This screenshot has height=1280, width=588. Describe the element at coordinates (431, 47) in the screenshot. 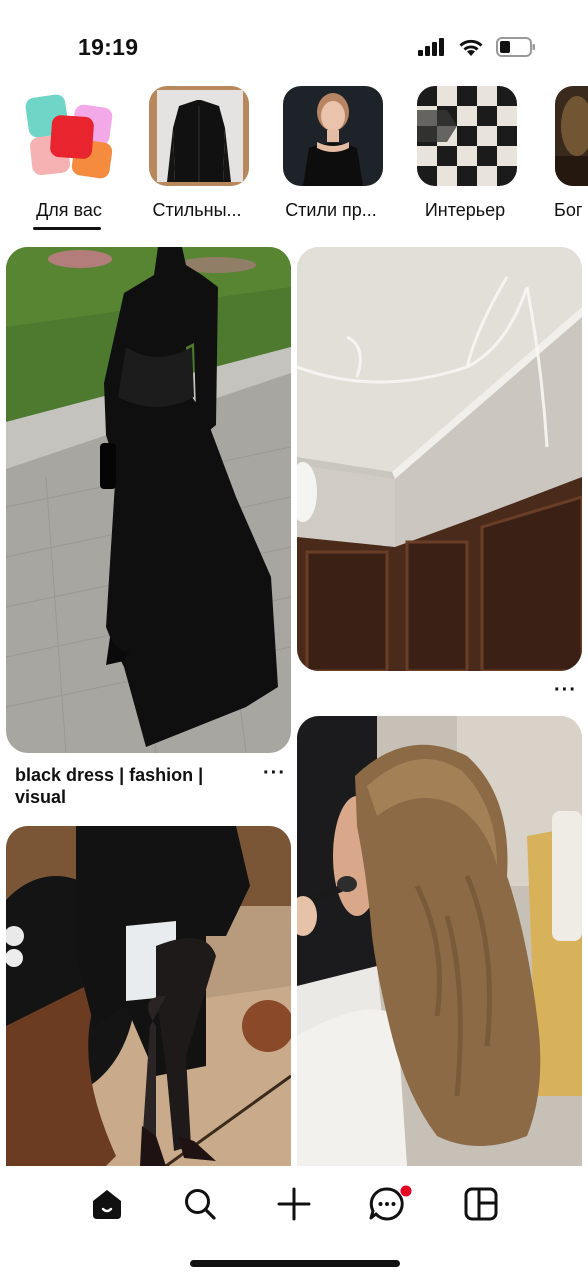

I see `cellular-signal-icon` at that location.